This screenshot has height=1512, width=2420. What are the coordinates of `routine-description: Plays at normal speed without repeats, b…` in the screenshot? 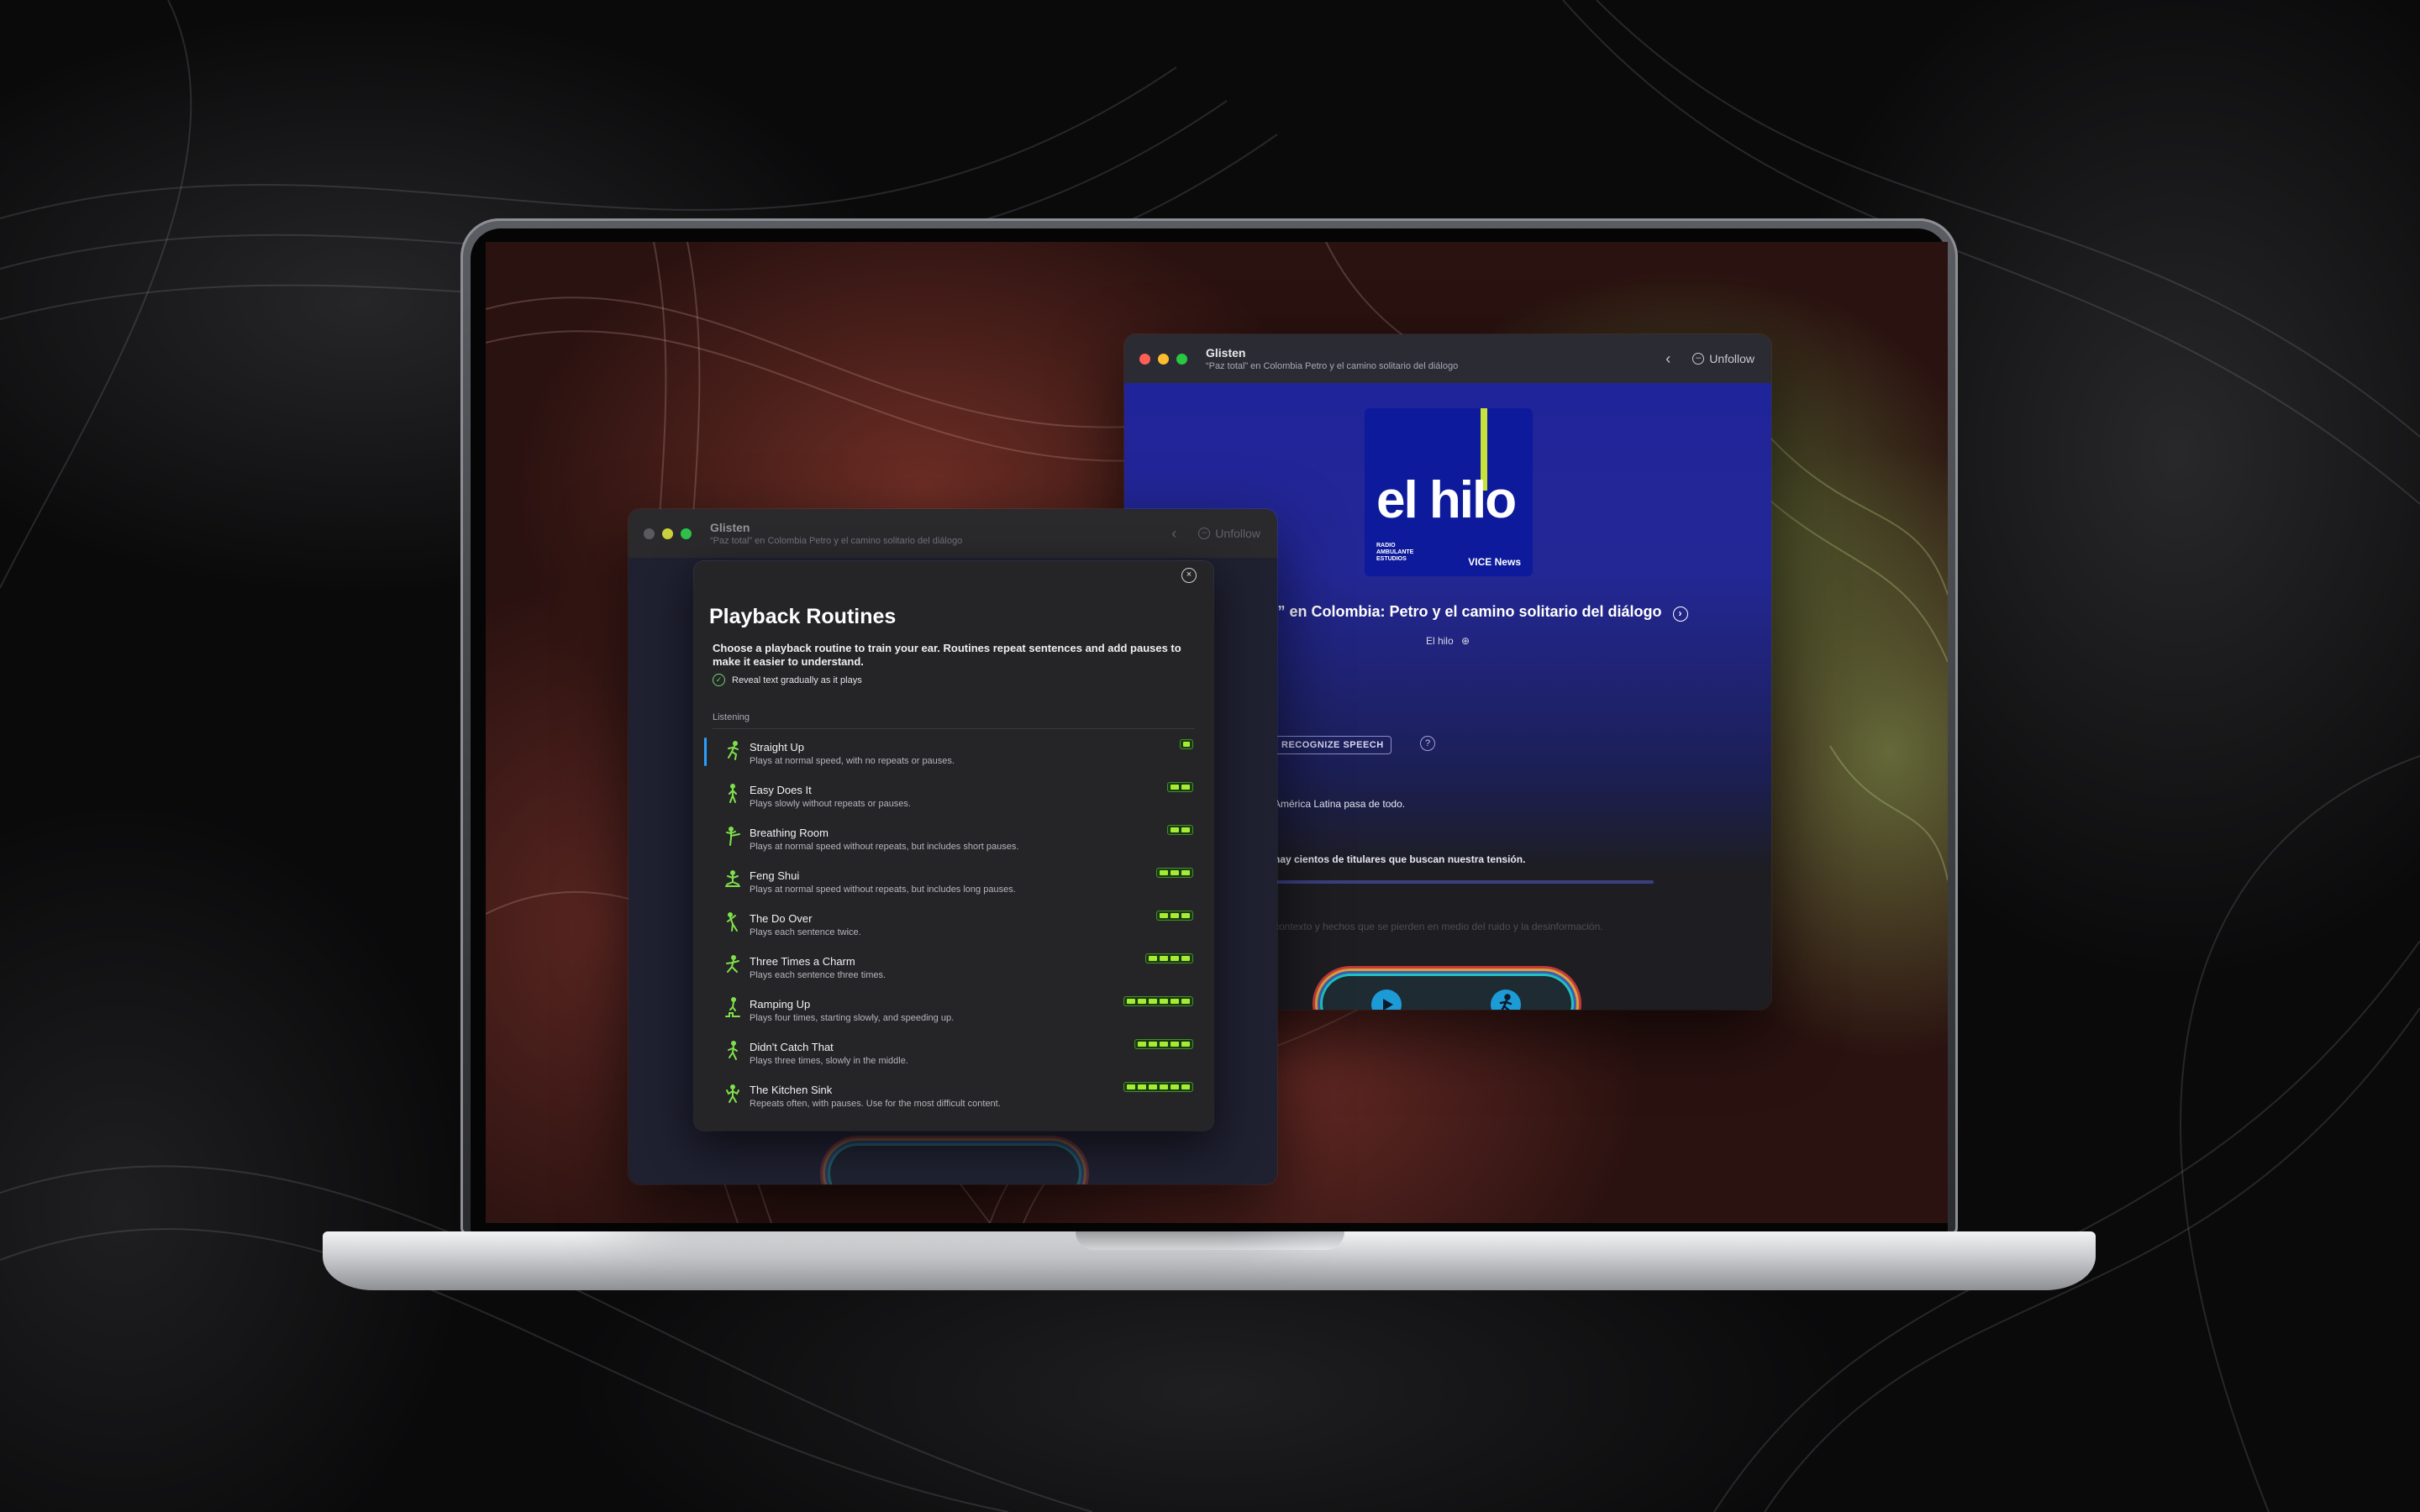 It's located at (883, 890).